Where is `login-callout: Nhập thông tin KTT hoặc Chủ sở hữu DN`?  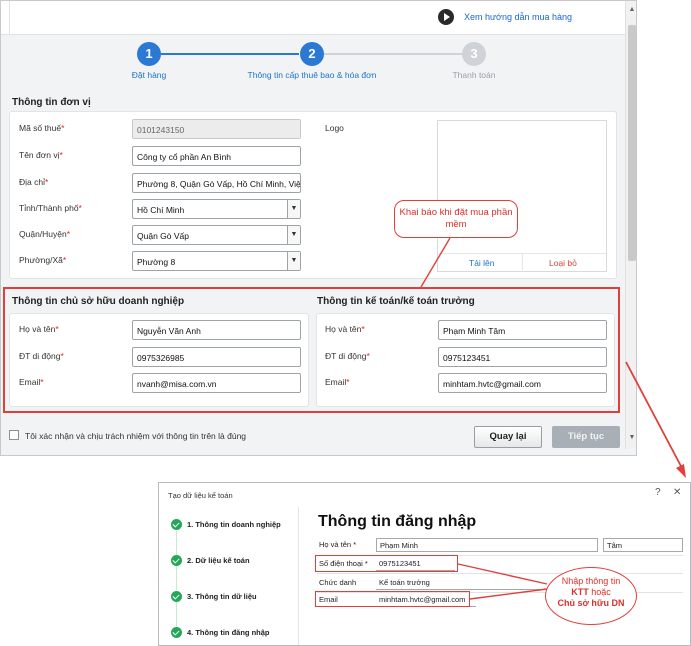 login-callout: Nhập thông tin KTT hoặc Chủ sở hữu DN is located at coordinates (591, 596).